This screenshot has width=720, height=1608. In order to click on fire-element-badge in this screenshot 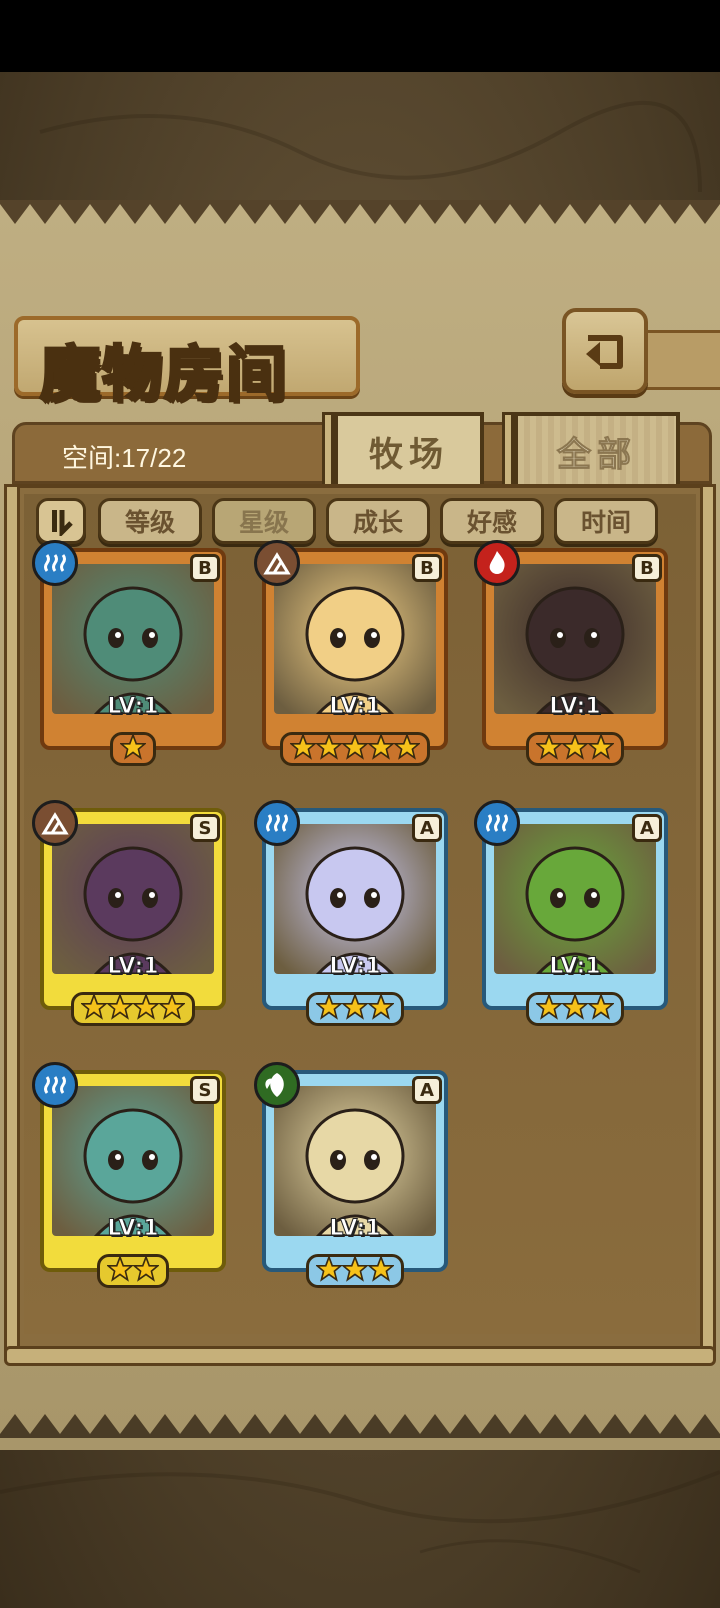, I will do `click(497, 563)`.